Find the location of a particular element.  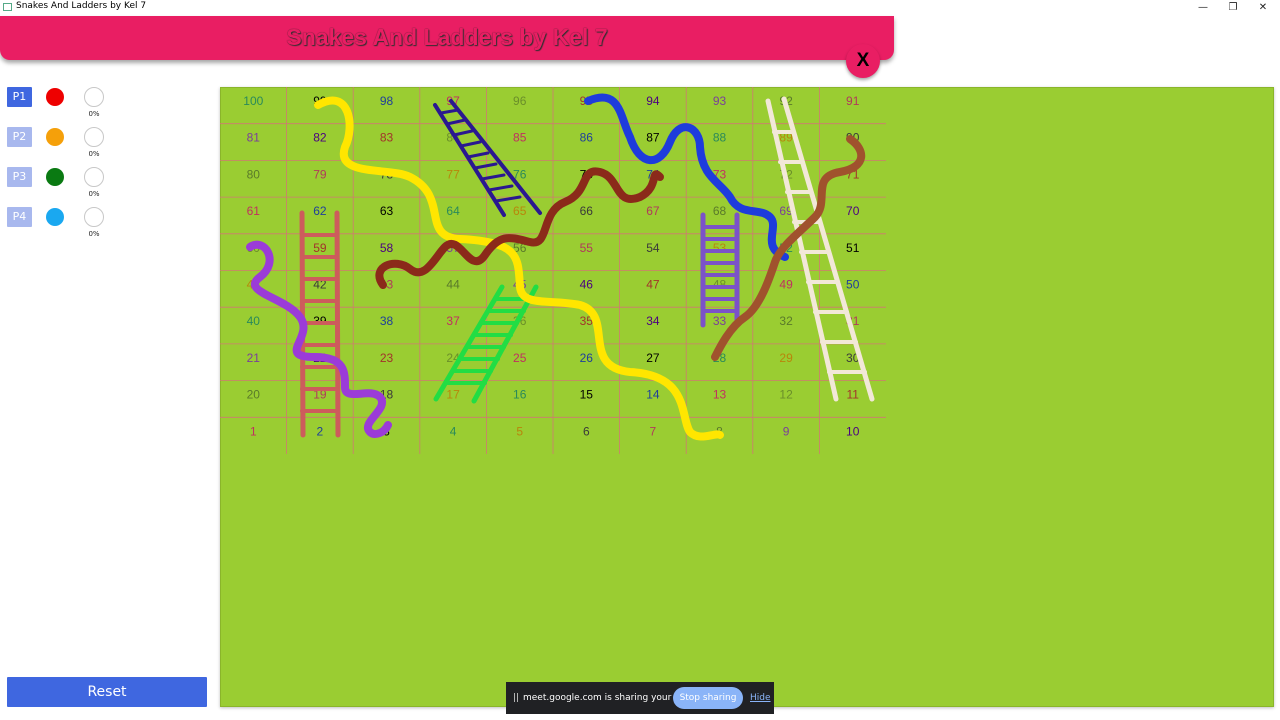

restore-icon: ❐ is located at coordinates (1233, 7).